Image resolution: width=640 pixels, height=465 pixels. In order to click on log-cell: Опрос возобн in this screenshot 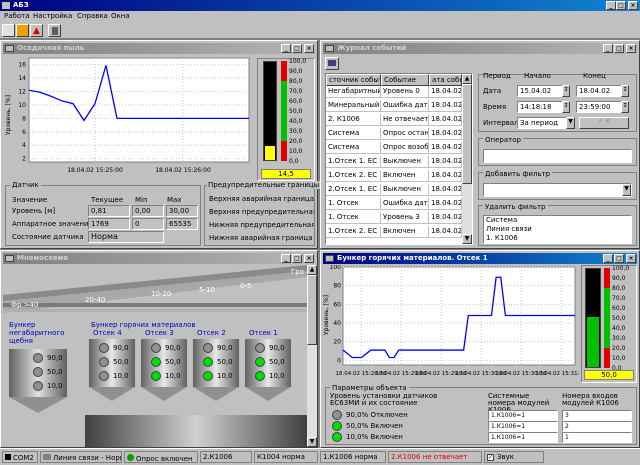, I will do `click(405, 148)`.